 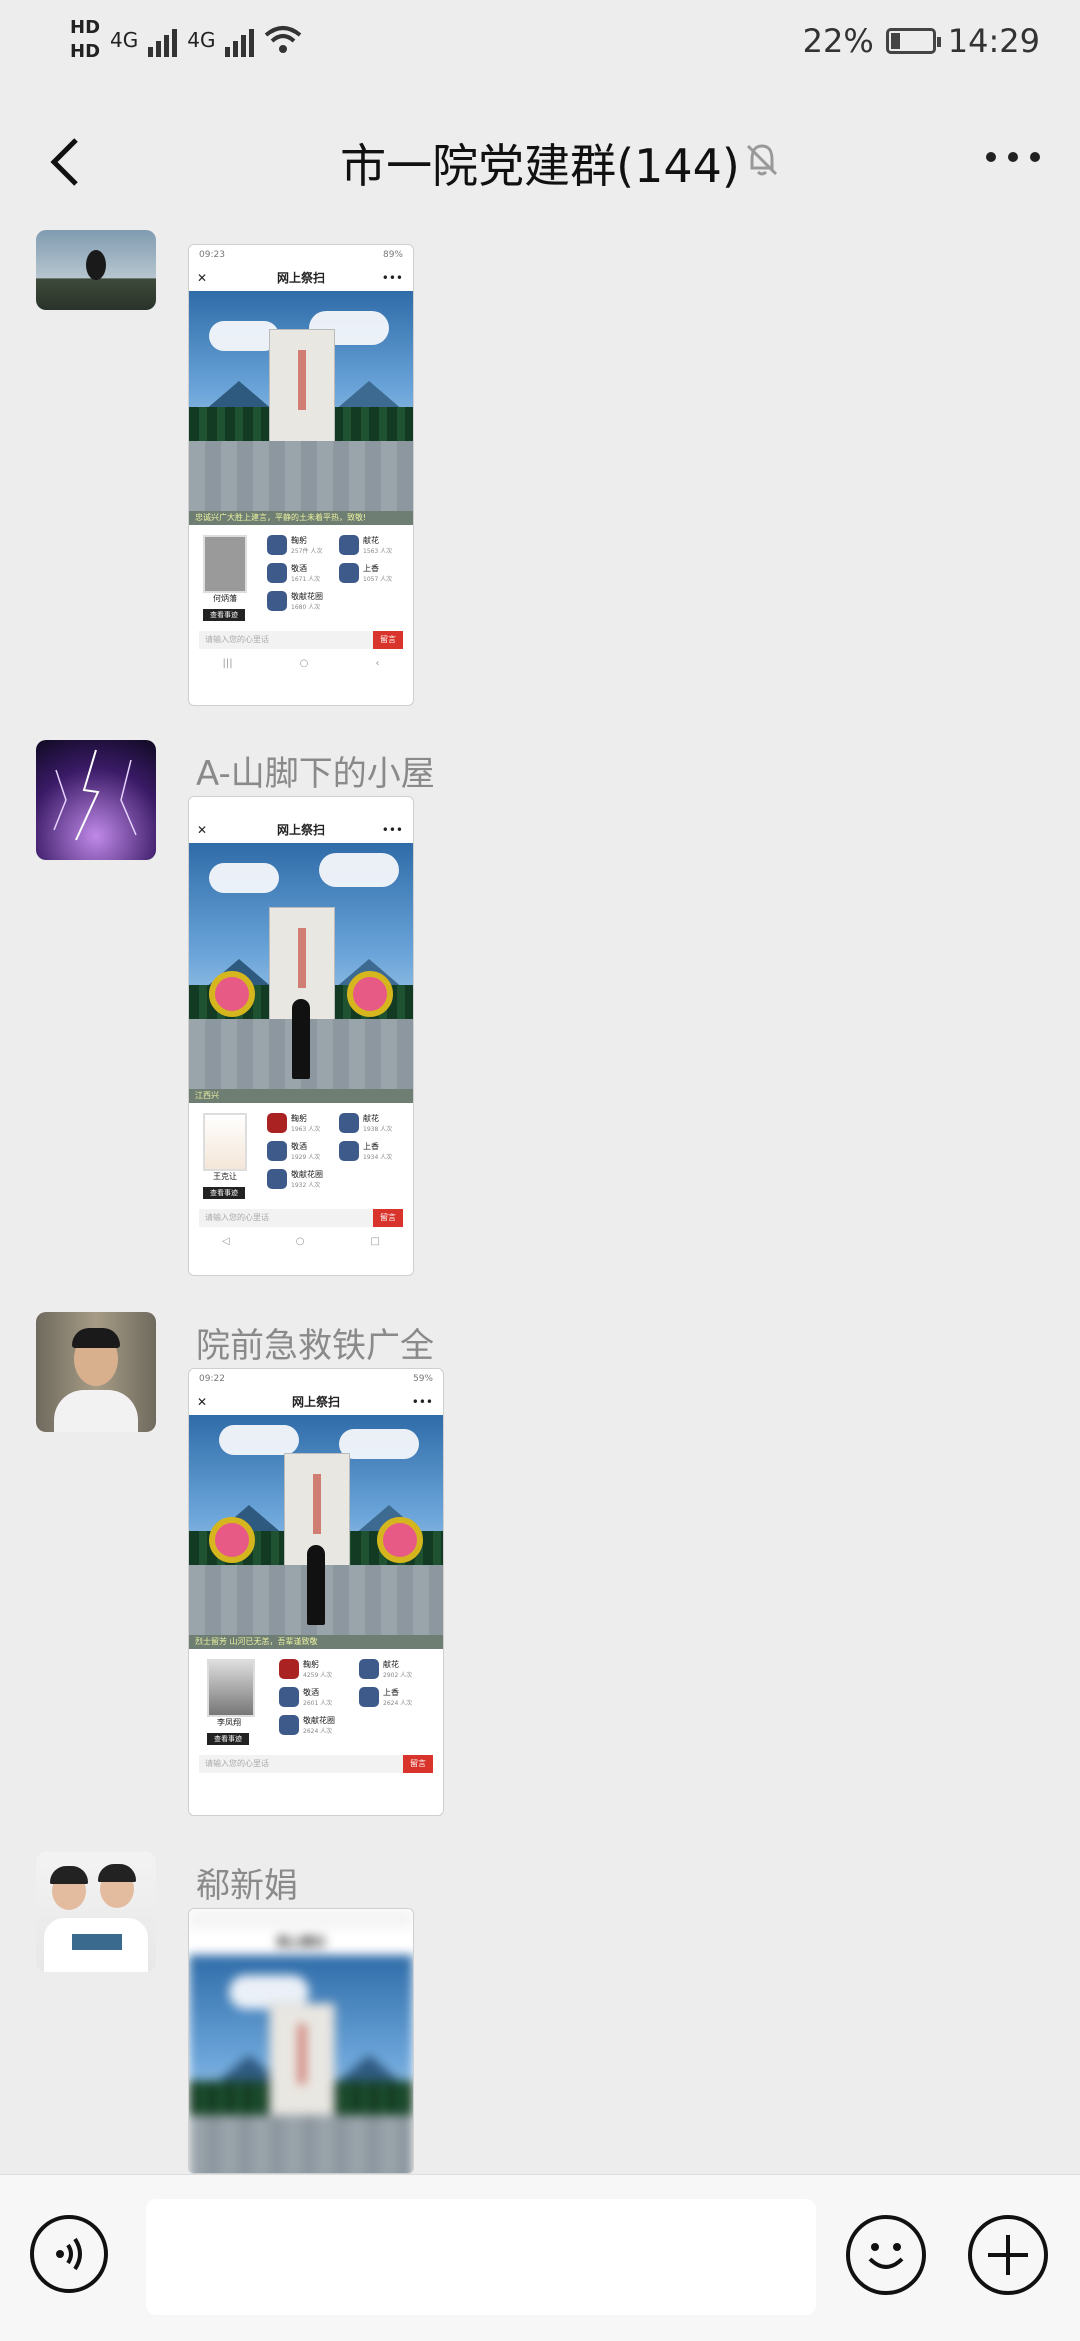 I want to click on mute-bell-icon, so click(x=762, y=160).